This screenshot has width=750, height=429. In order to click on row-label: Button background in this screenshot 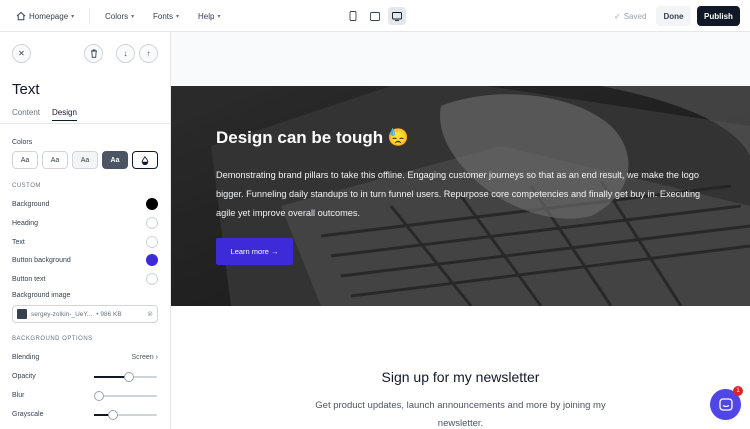, I will do `click(41, 260)`.